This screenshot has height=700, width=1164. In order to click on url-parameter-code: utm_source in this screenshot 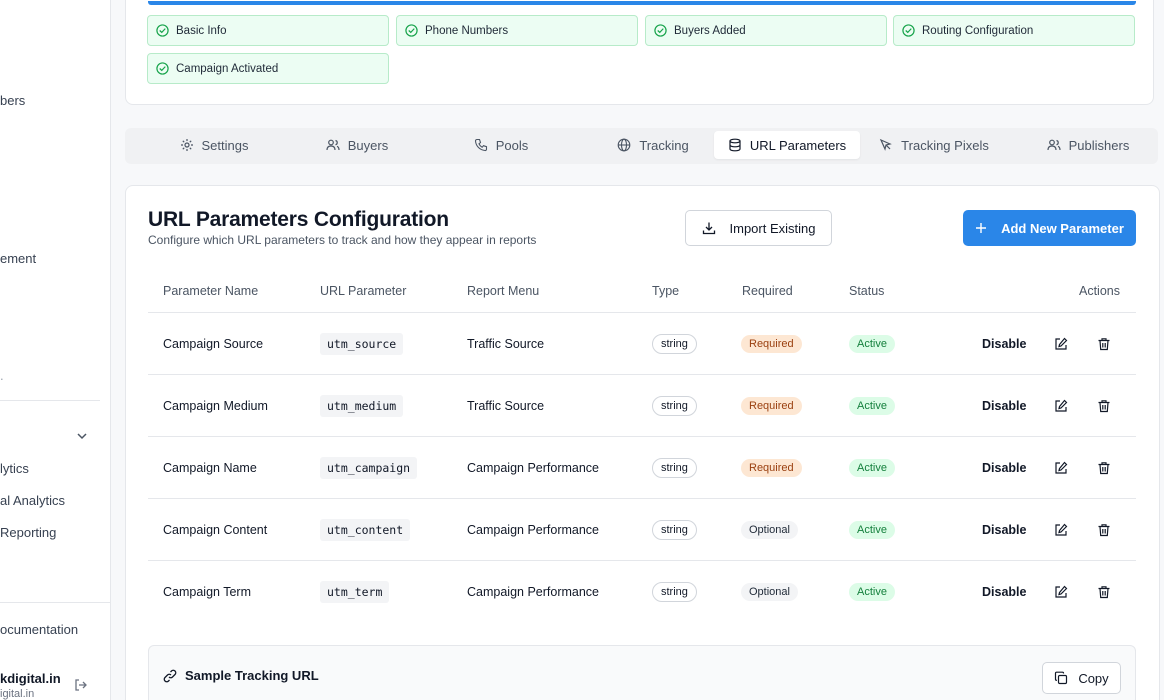, I will do `click(362, 343)`.